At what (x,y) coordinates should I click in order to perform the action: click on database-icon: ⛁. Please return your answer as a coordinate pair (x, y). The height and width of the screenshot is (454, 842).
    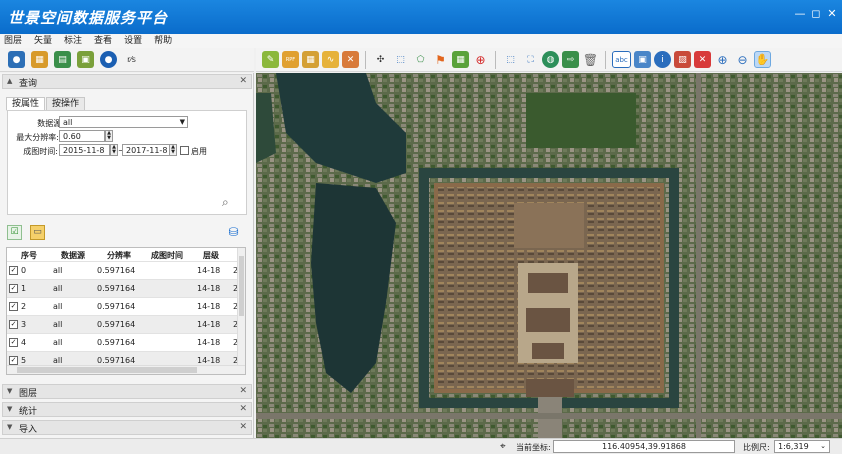
    Looking at the image, I should click on (233, 232).